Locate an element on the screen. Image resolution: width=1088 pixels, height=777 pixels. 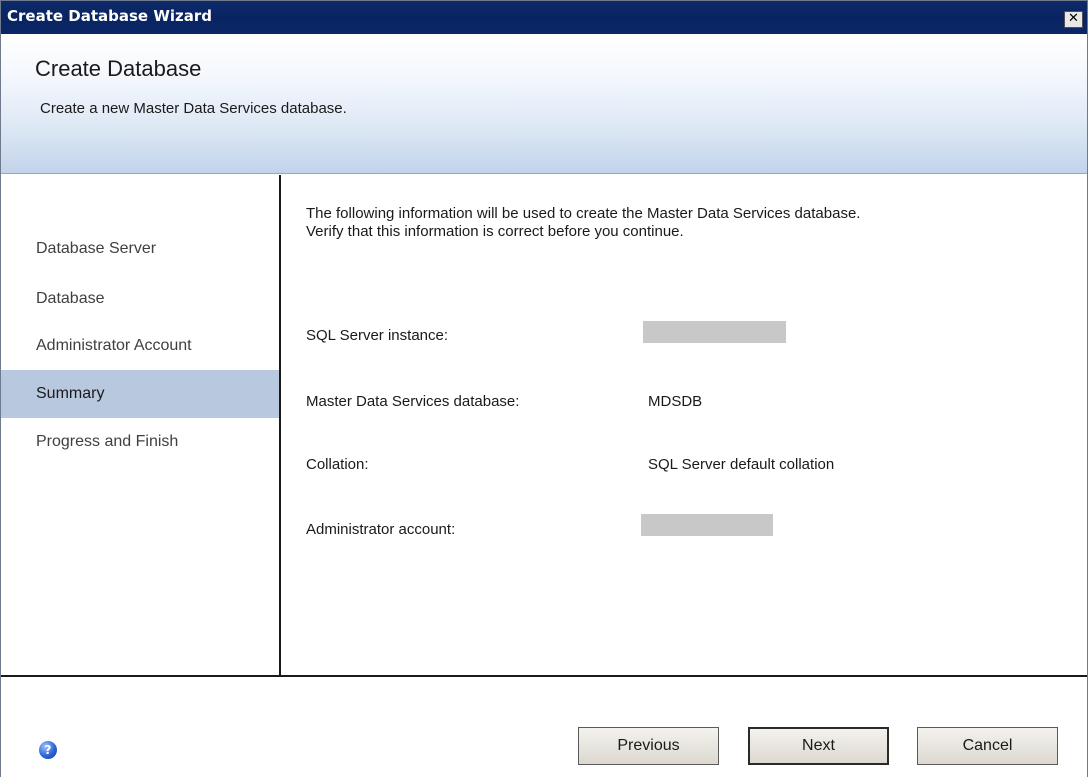
wizard-footer: ? Previous Next Cancel is located at coordinates (544, 727).